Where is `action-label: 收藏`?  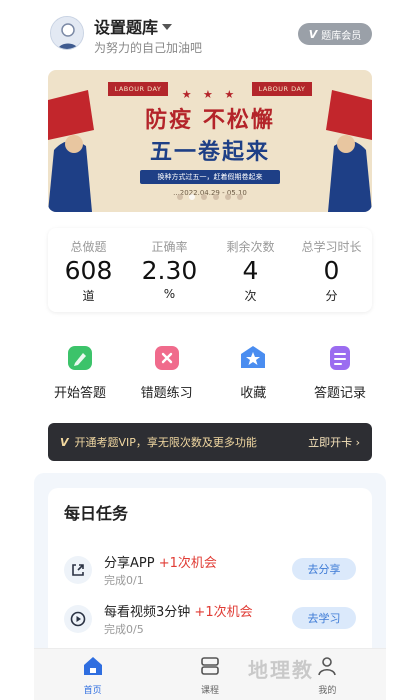 action-label: 收藏 is located at coordinates (253, 393).